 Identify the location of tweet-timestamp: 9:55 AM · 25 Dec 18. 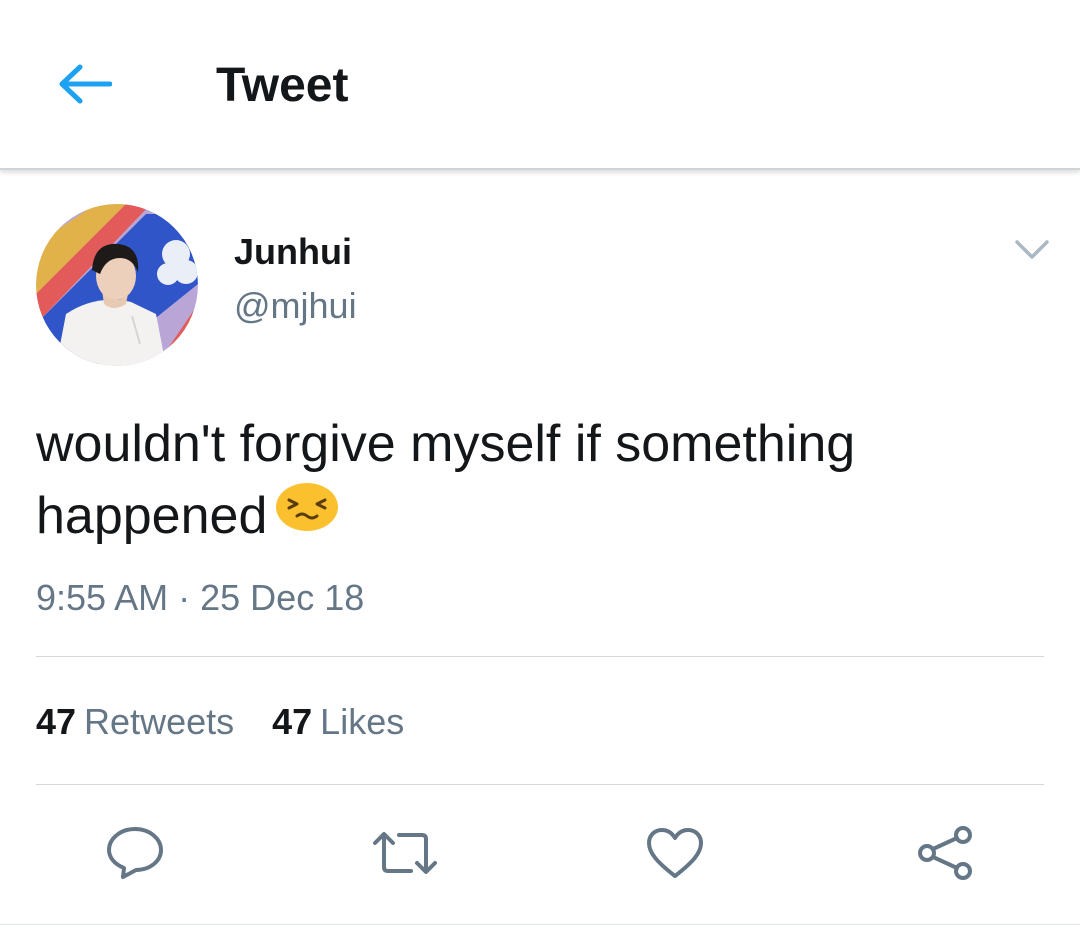
(200, 598).